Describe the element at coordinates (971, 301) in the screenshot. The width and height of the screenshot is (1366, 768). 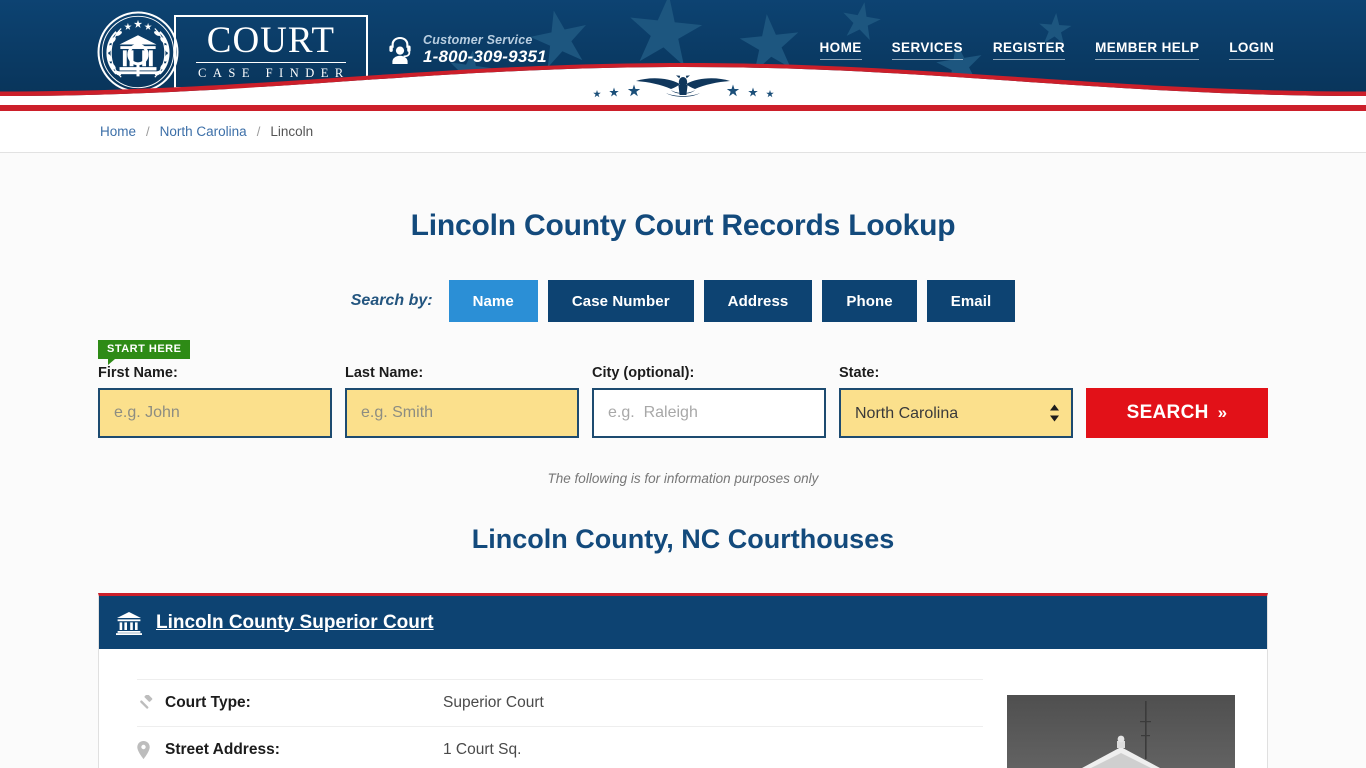
I see `tab-email: Email` at that location.